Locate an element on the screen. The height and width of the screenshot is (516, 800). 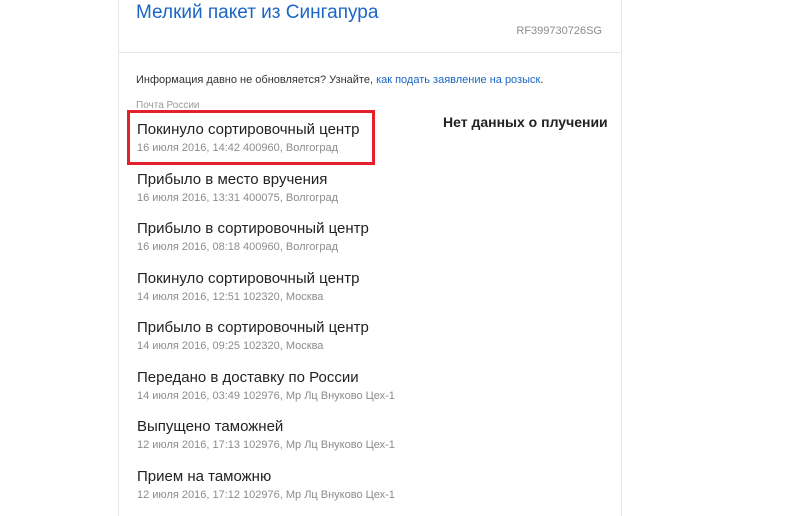
highlight-box is located at coordinates (251, 137).